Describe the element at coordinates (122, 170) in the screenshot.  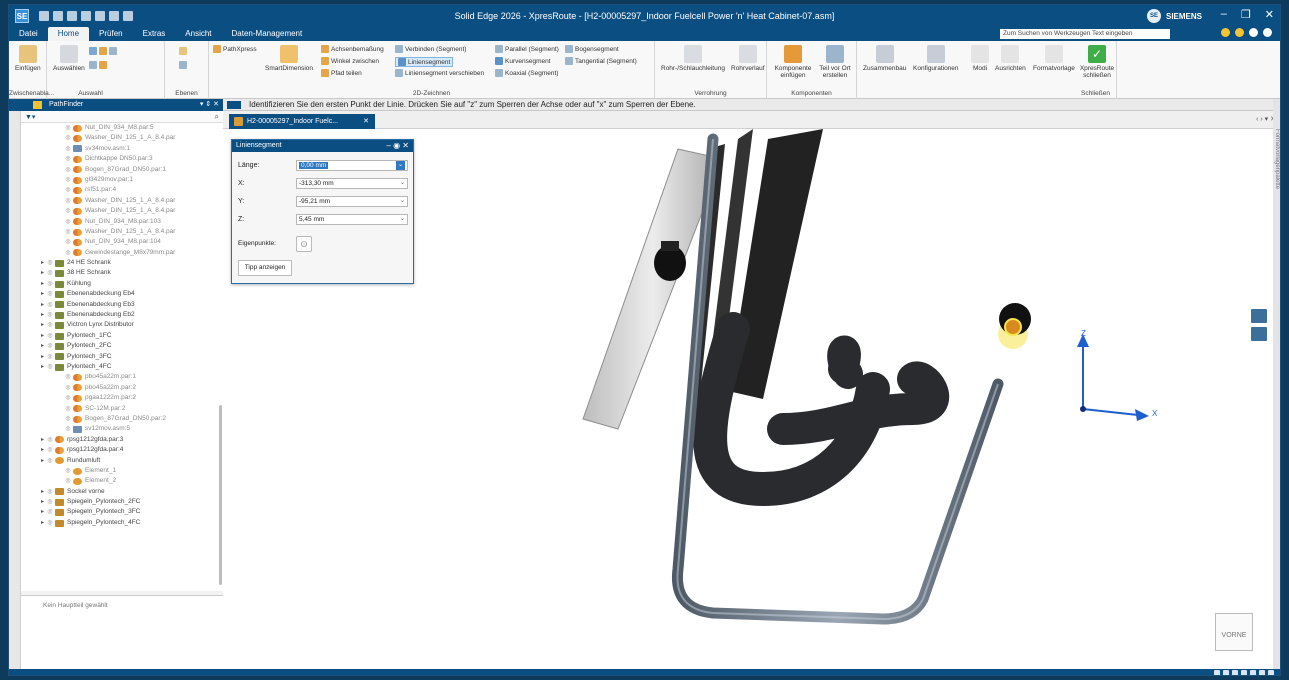
I see `tree-item: ◎ Bogen_87Grad_DN50.par:1` at that location.